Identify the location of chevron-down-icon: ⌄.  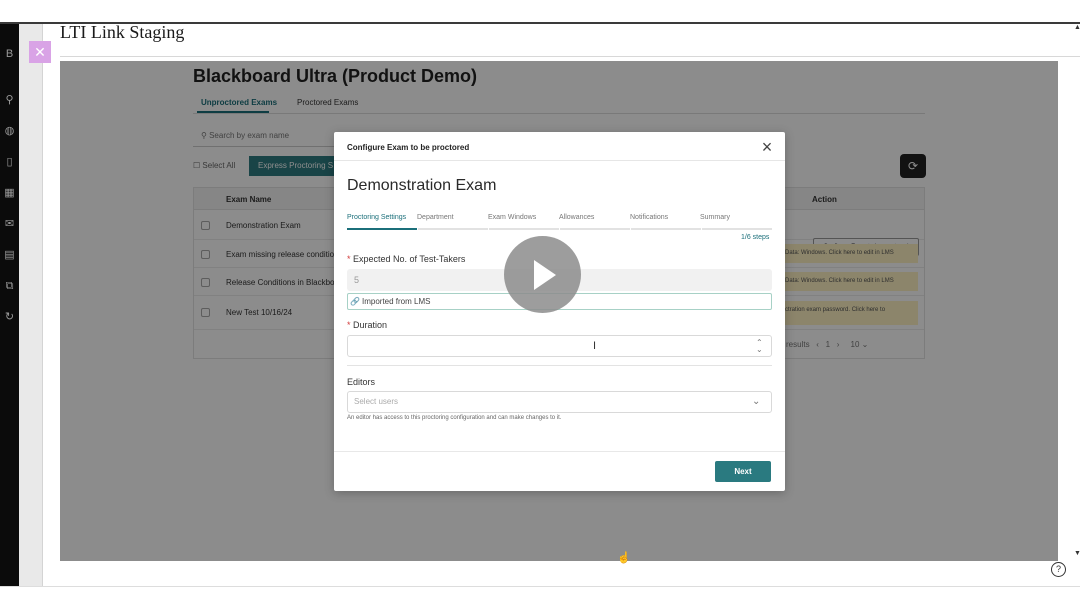
(756, 401).